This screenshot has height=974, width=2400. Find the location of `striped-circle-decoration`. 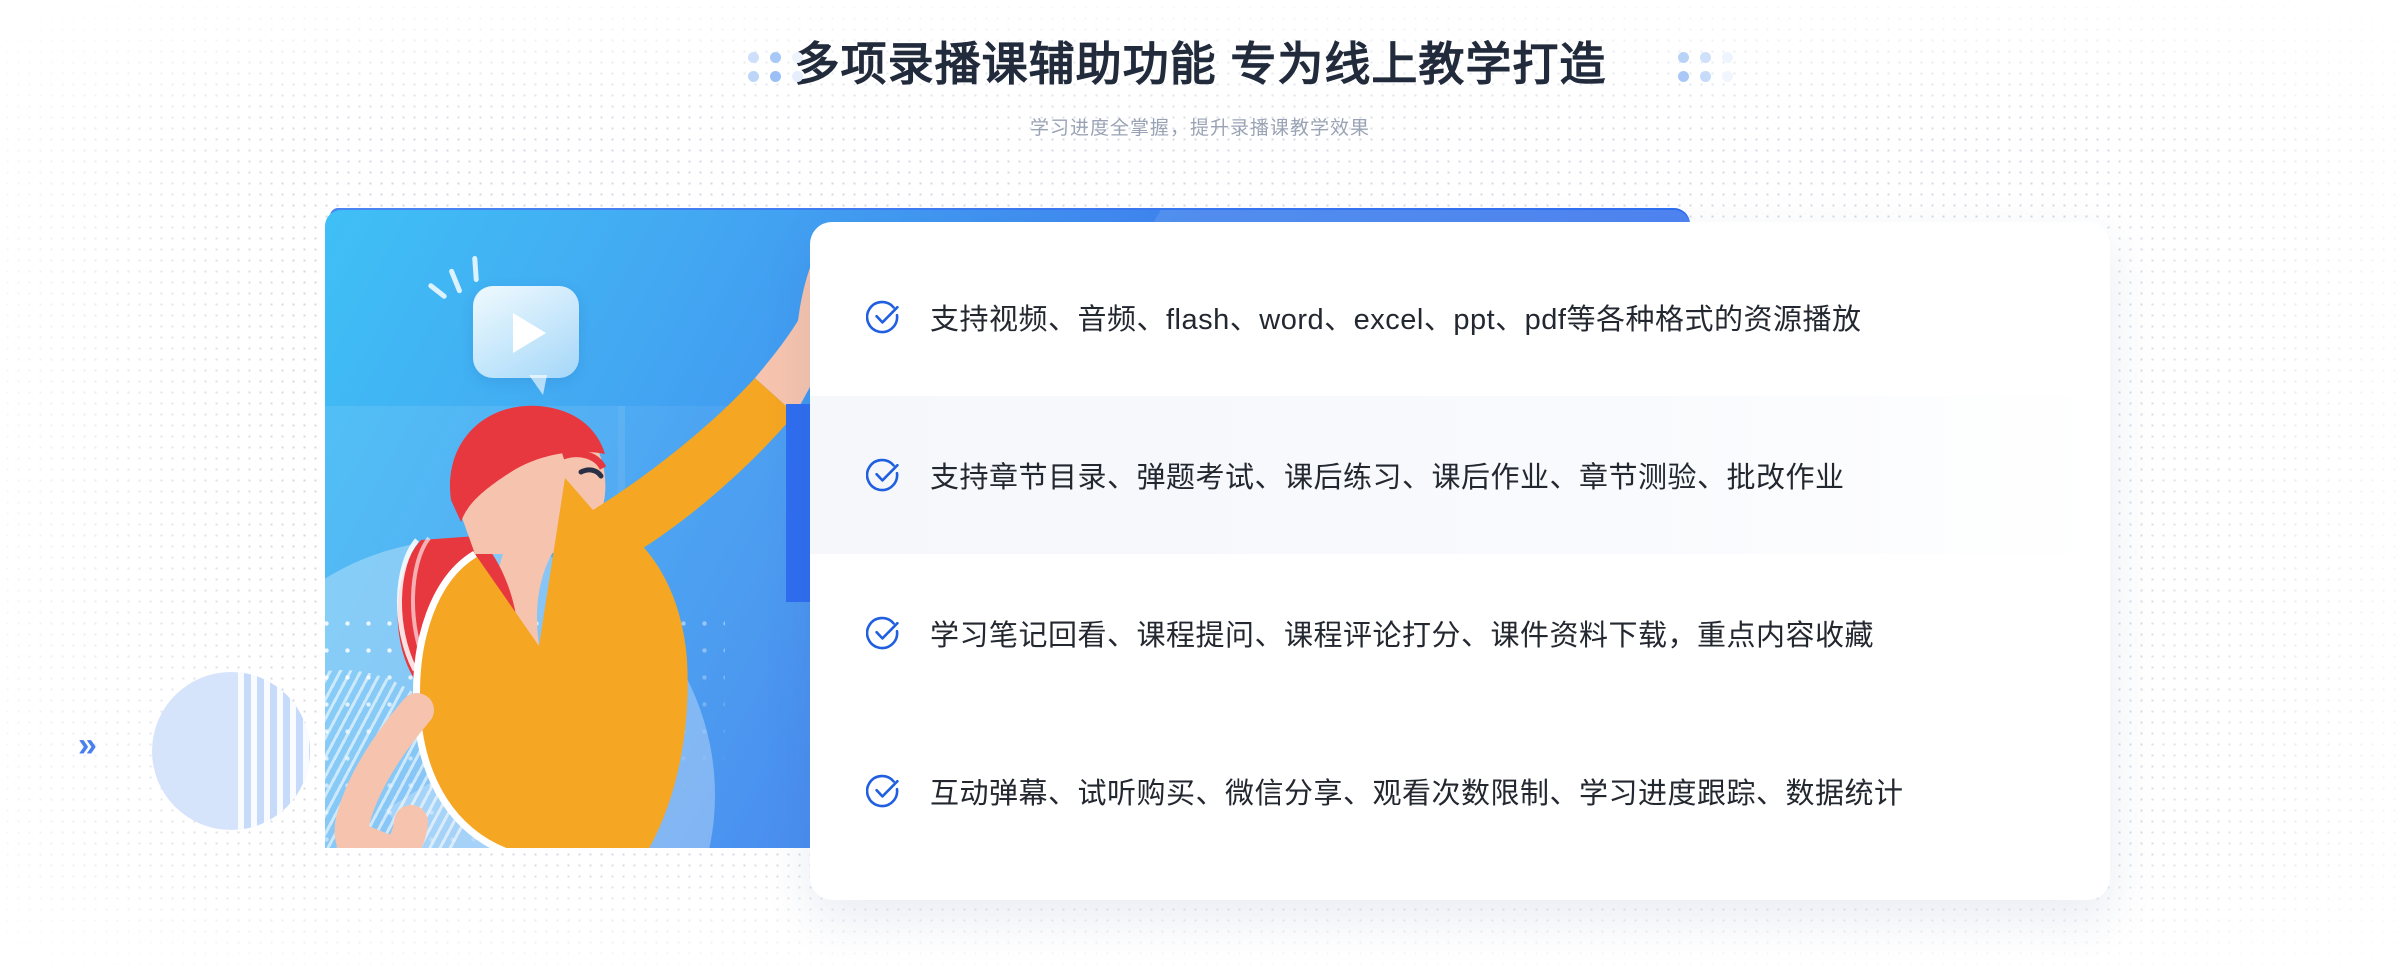

striped-circle-decoration is located at coordinates (231, 751).